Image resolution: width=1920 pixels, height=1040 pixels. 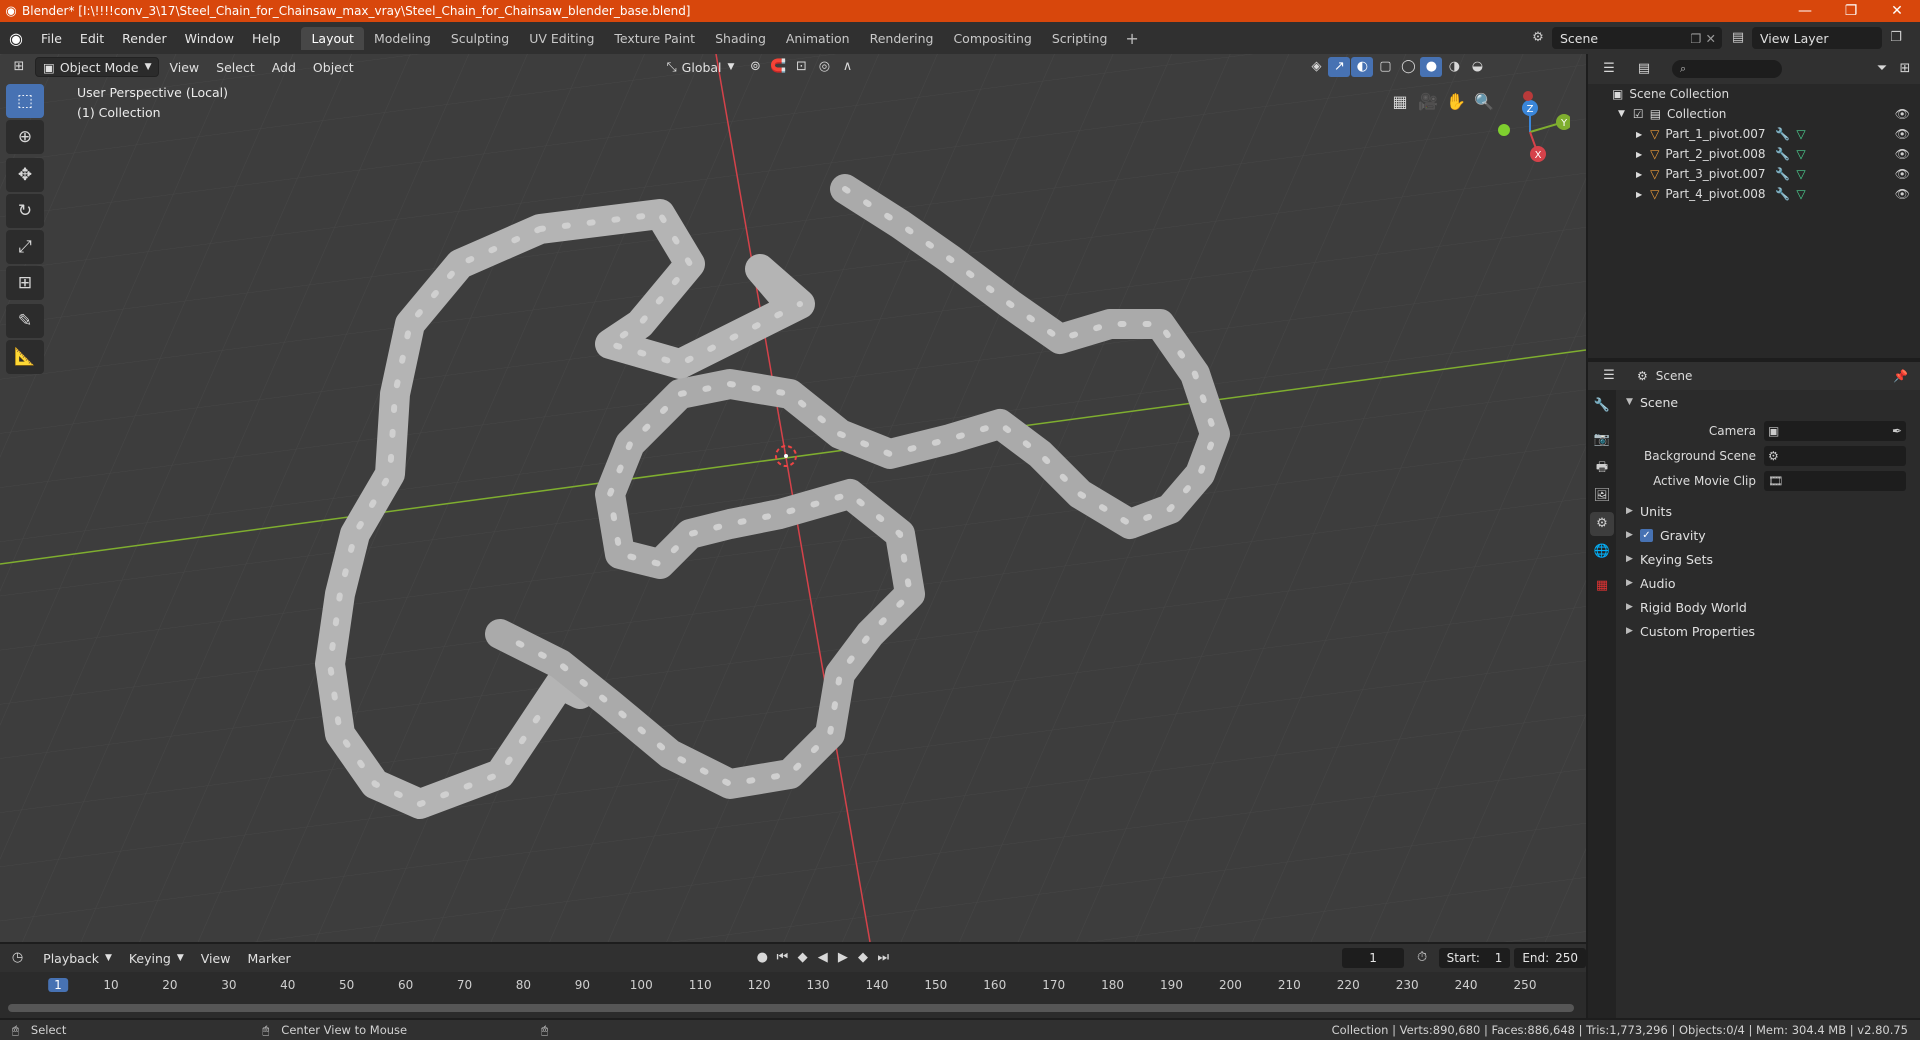 What do you see at coordinates (25, 357) in the screenshot?
I see `measure-tool-icon: 📐` at bounding box center [25, 357].